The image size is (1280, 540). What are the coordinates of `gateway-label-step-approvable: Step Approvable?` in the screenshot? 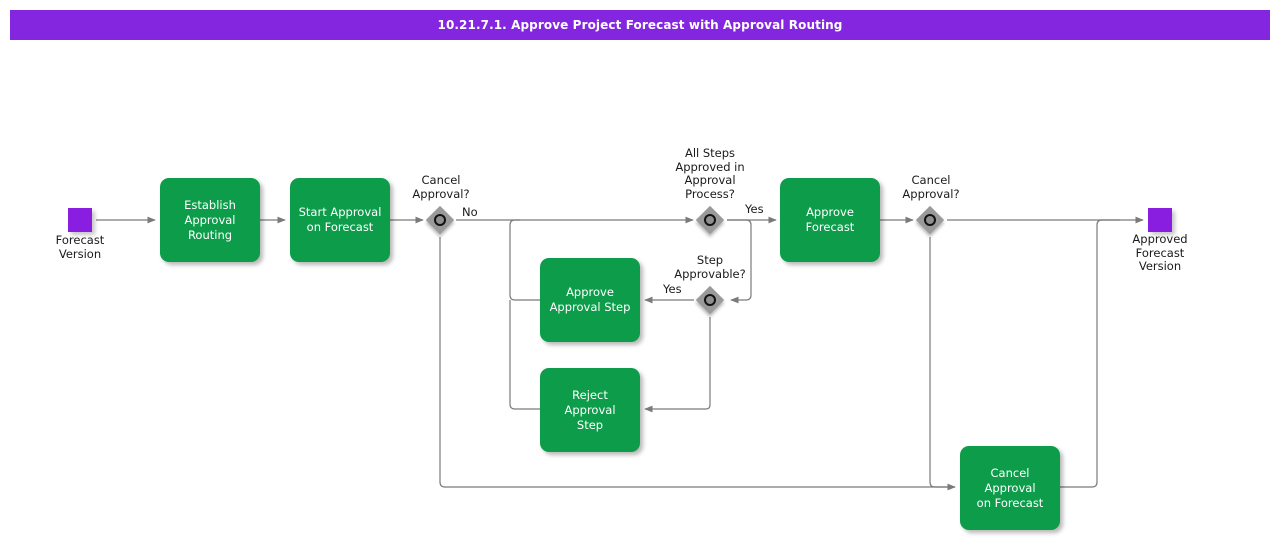 It's located at (710, 267).